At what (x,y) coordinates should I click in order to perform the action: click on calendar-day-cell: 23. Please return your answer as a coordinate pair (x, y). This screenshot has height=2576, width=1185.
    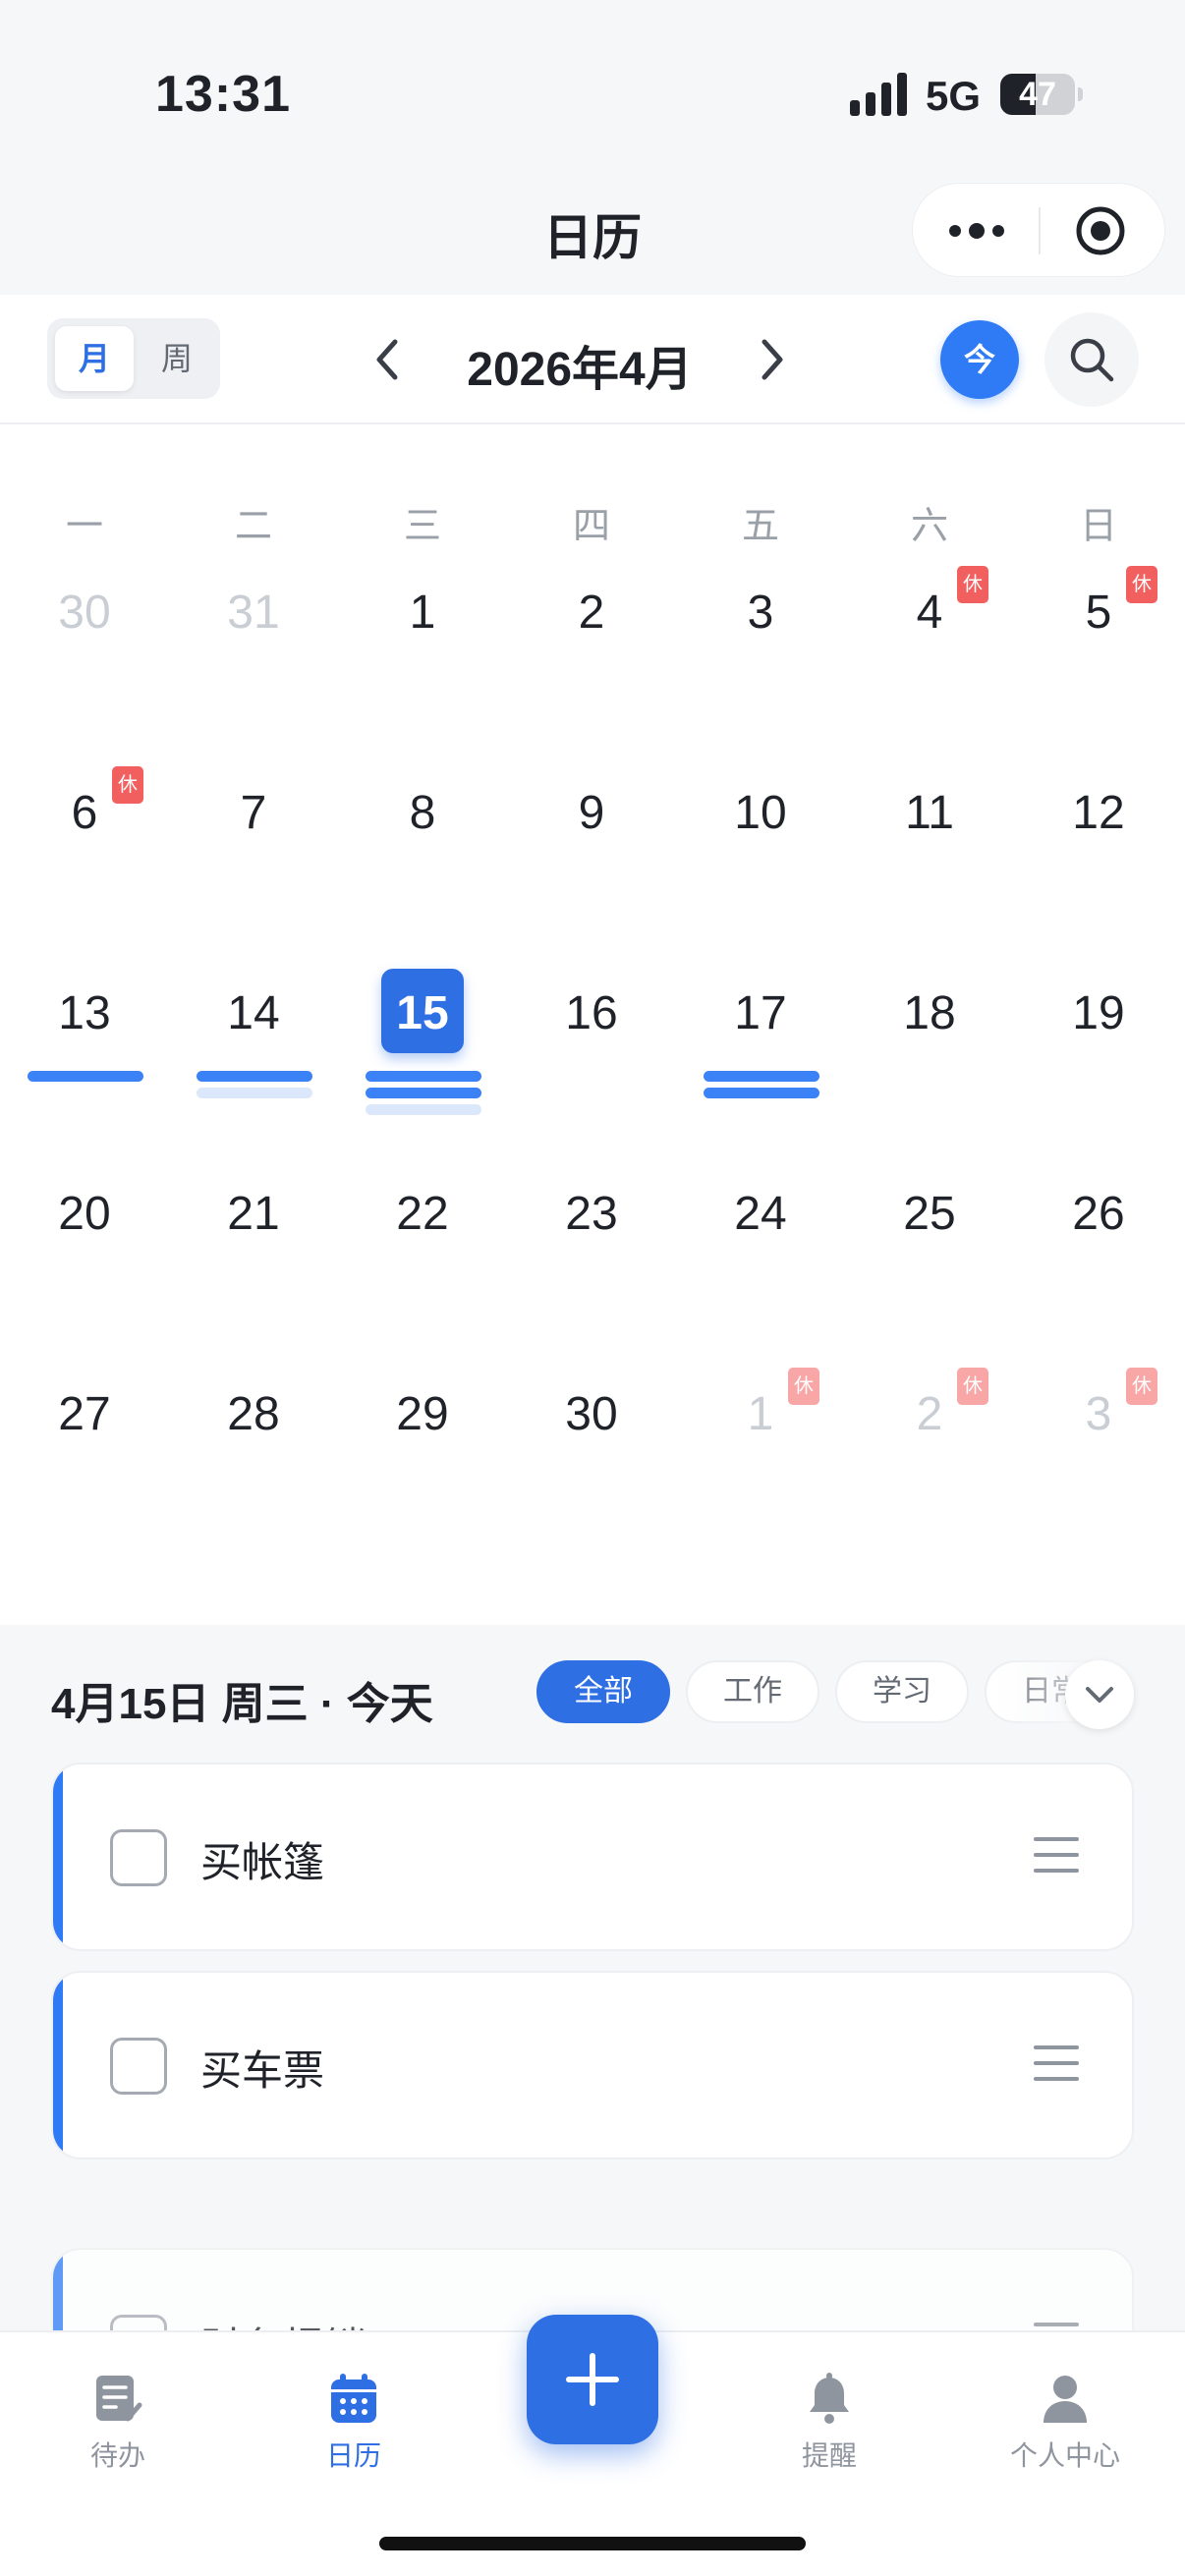
    Looking at the image, I should click on (592, 1224).